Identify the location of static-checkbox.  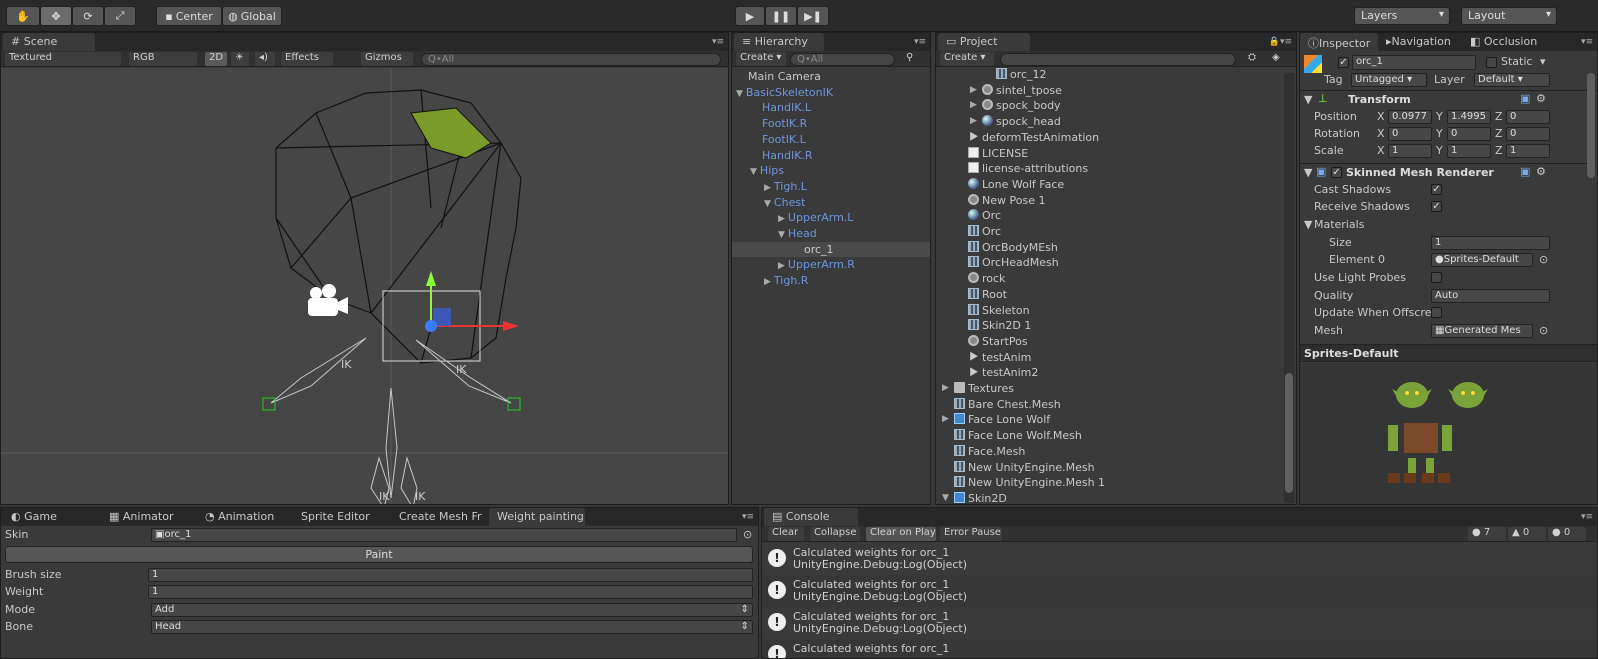
(1491, 62).